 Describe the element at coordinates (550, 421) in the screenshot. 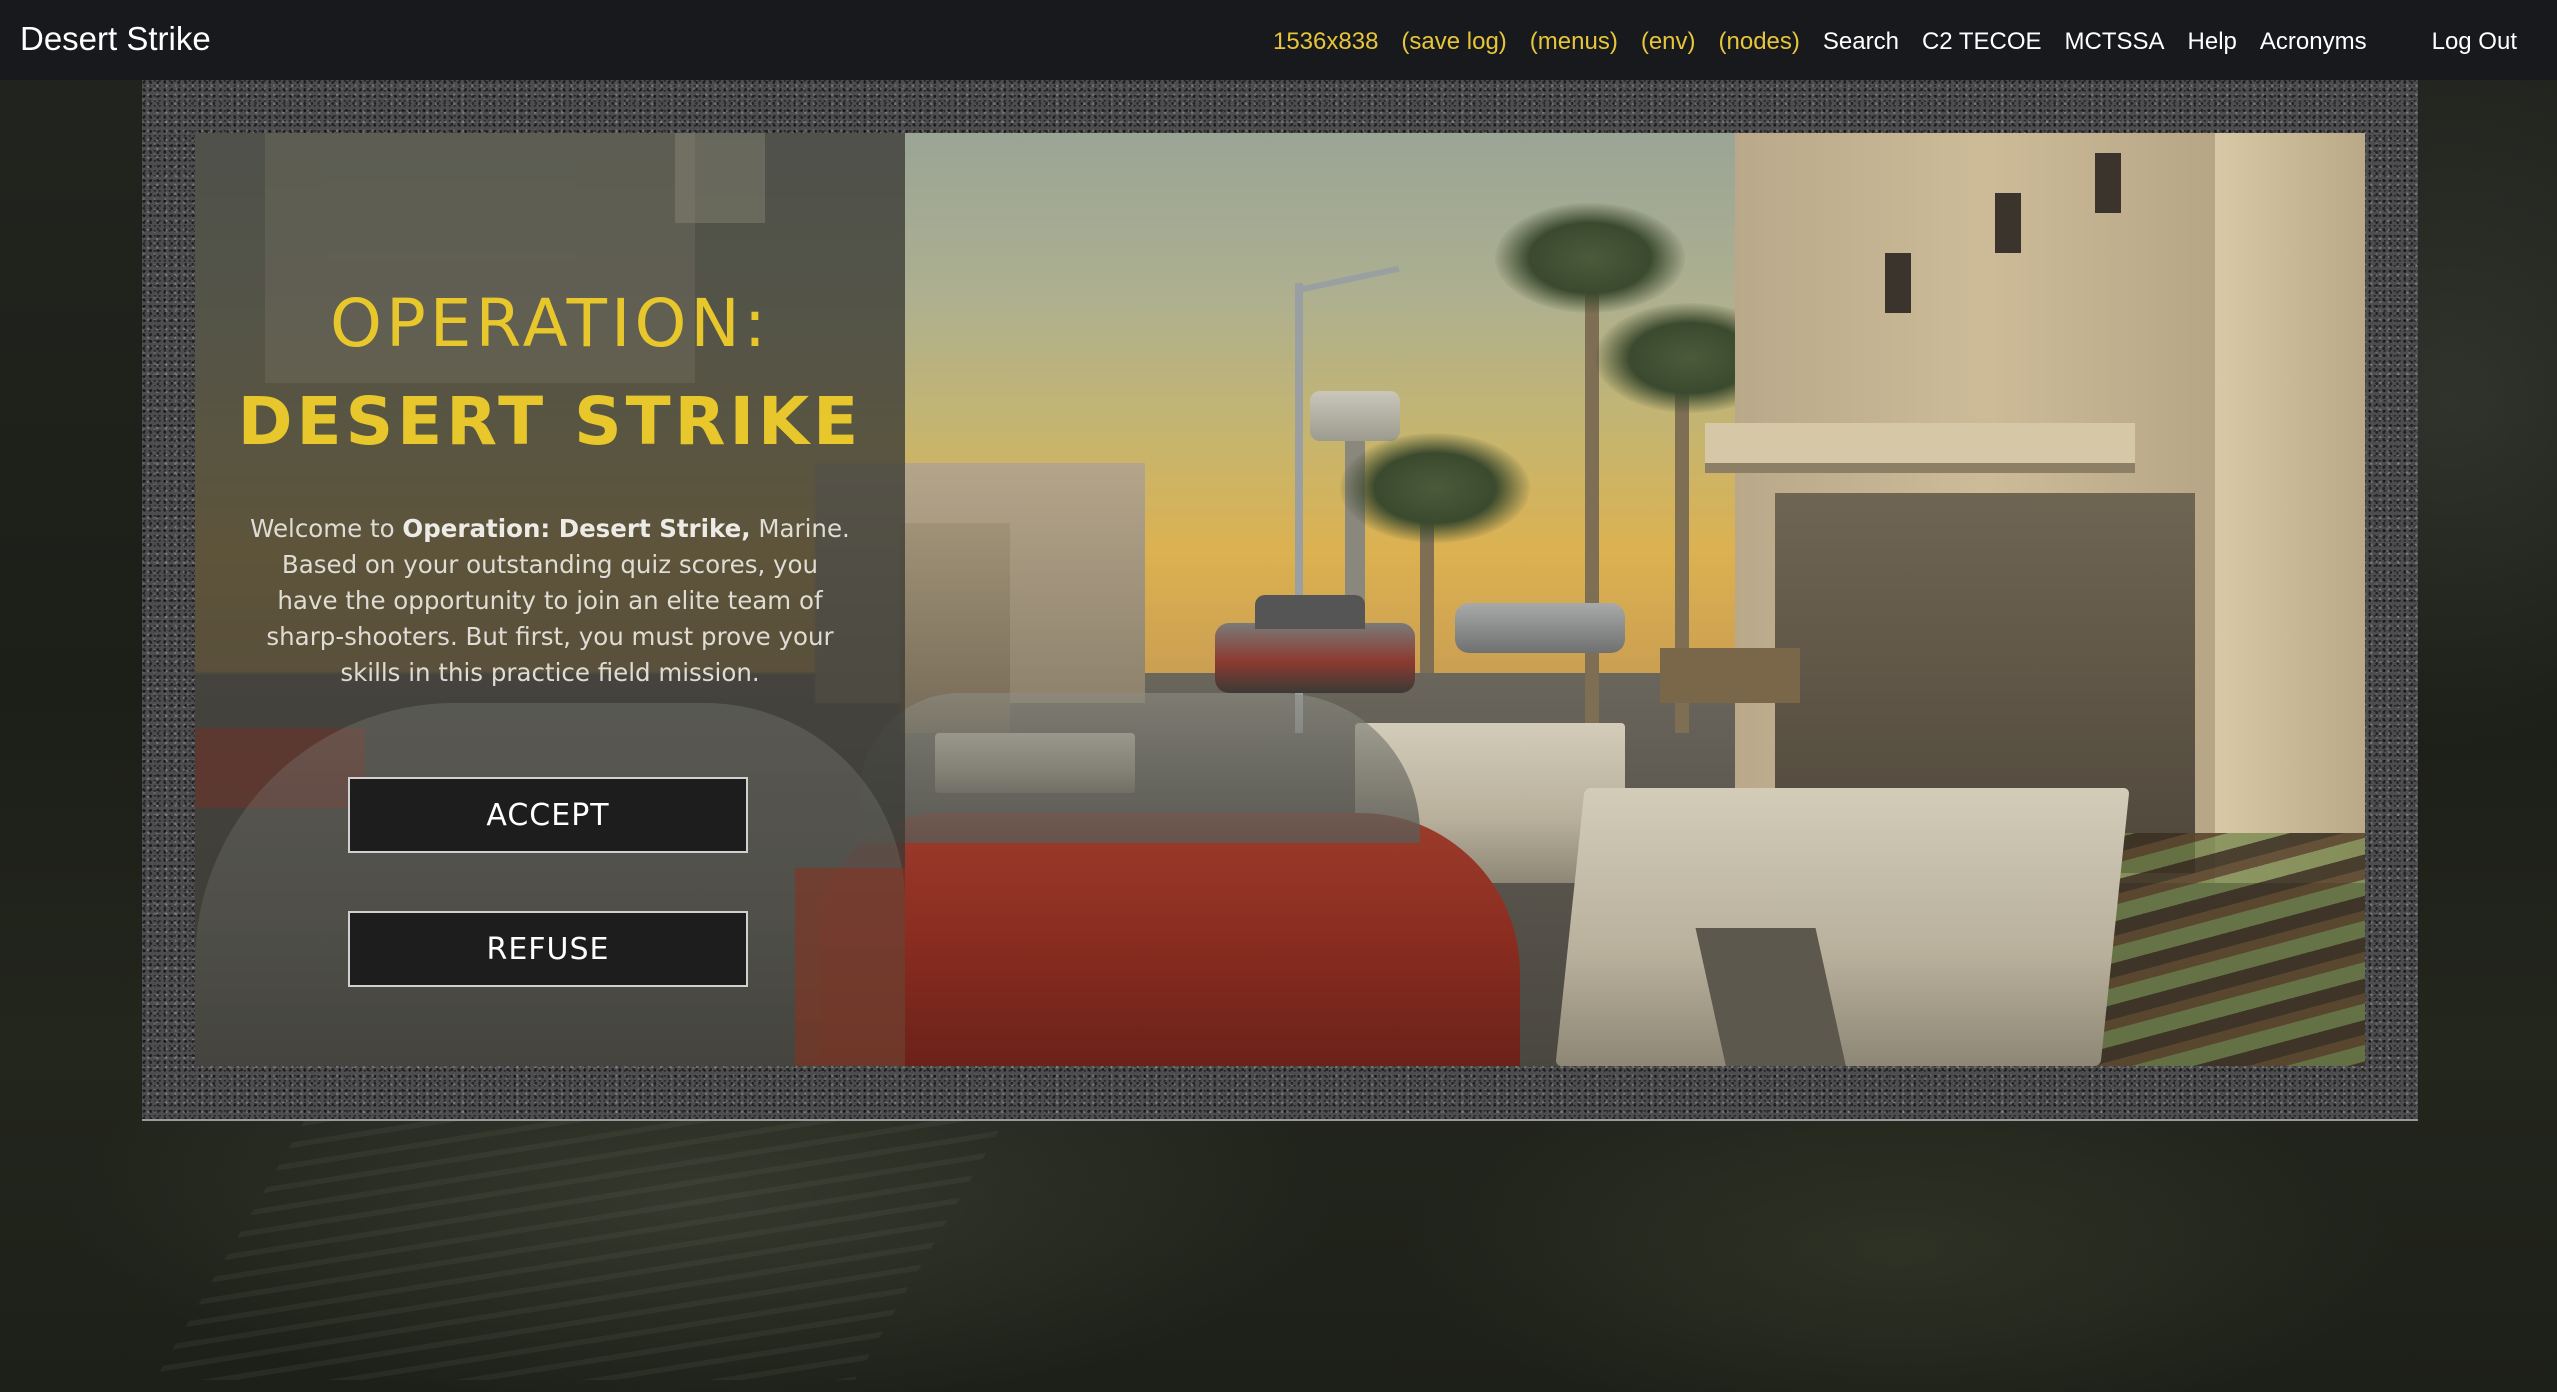

I see `mission-title-line-2: DESERT STRIKE` at that location.